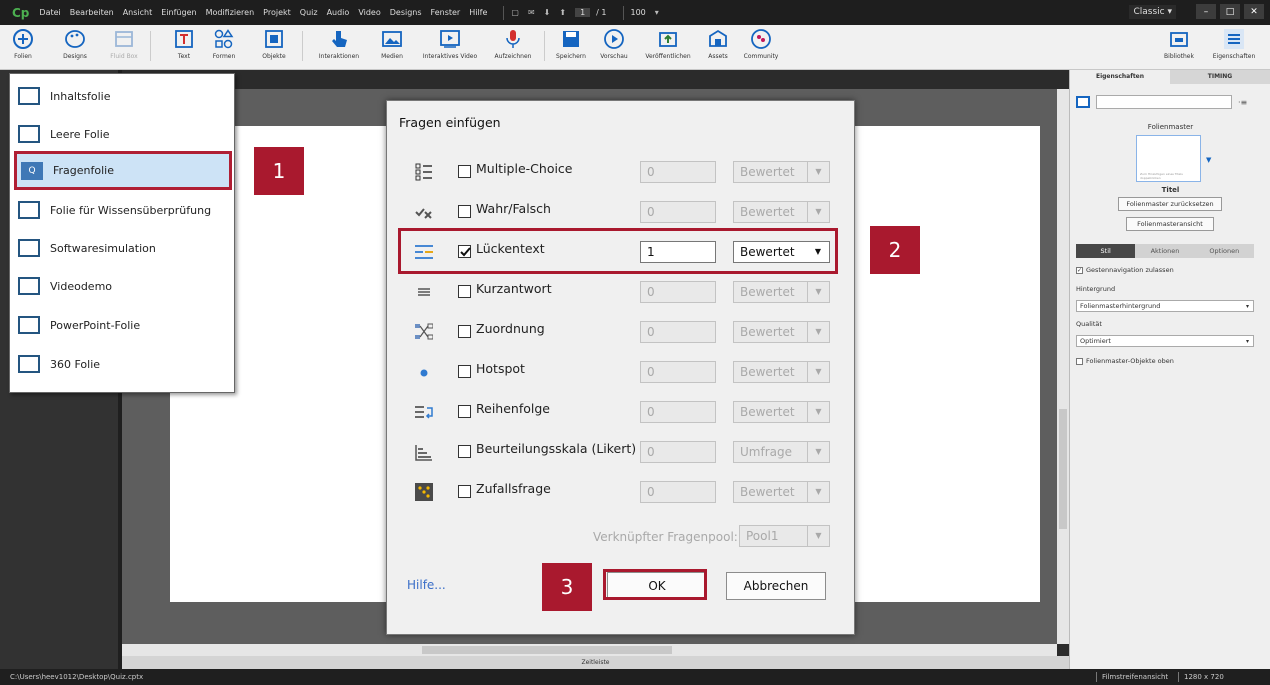  What do you see at coordinates (784, 536) in the screenshot?
I see `question-pool-select: Pool1 ▼` at bounding box center [784, 536].